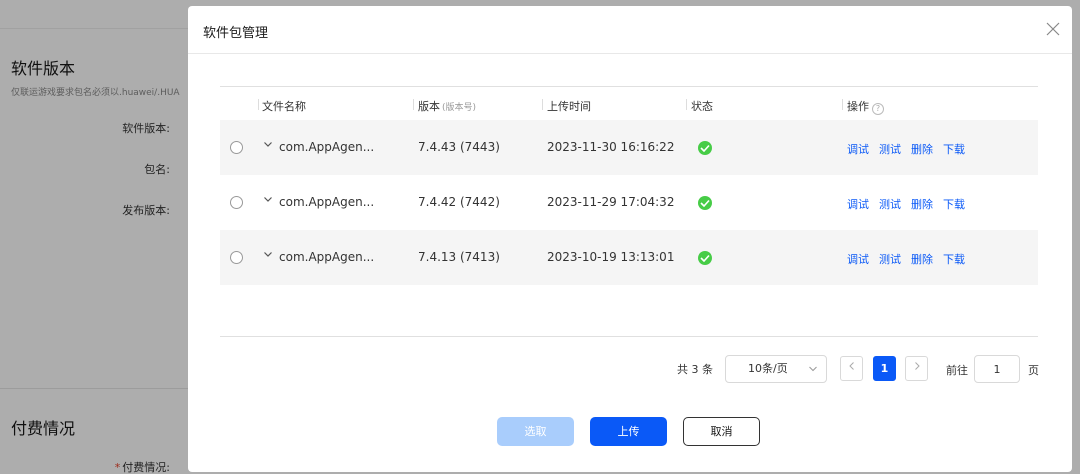 This screenshot has width=1080, height=474. Describe the element at coordinates (459, 147) in the screenshot. I see `version: 7.4.43 (7443)` at that location.